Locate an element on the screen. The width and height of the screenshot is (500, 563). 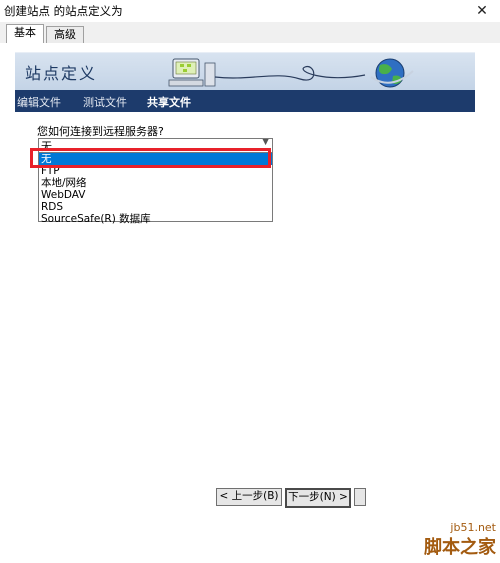
option-local-network: 本地/网络 is located at coordinates (155, 183).